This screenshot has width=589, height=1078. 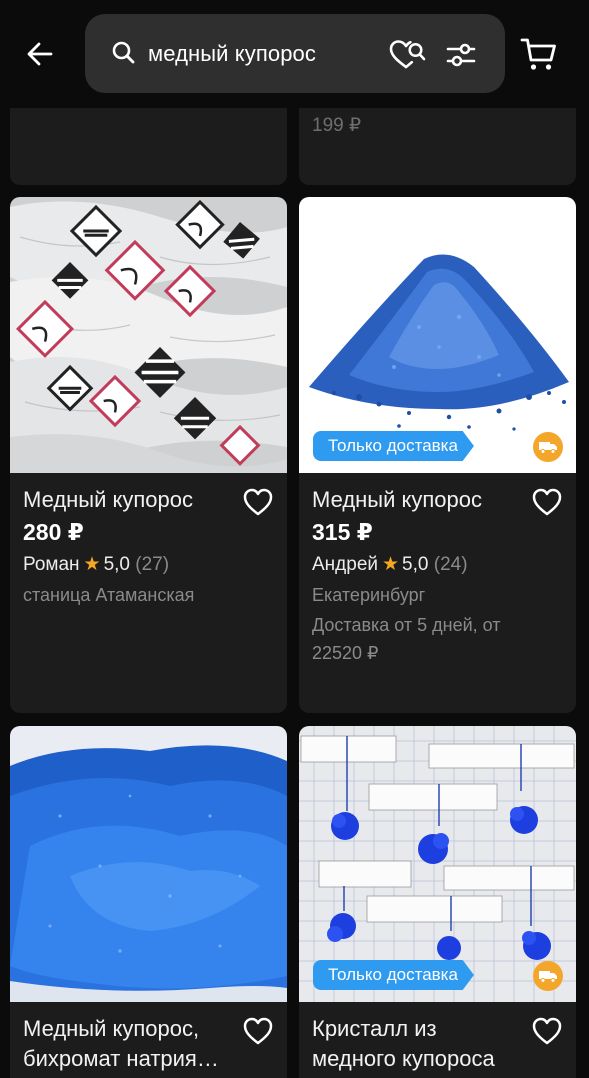 I want to click on search-input: медный купорос, so click(x=295, y=53).